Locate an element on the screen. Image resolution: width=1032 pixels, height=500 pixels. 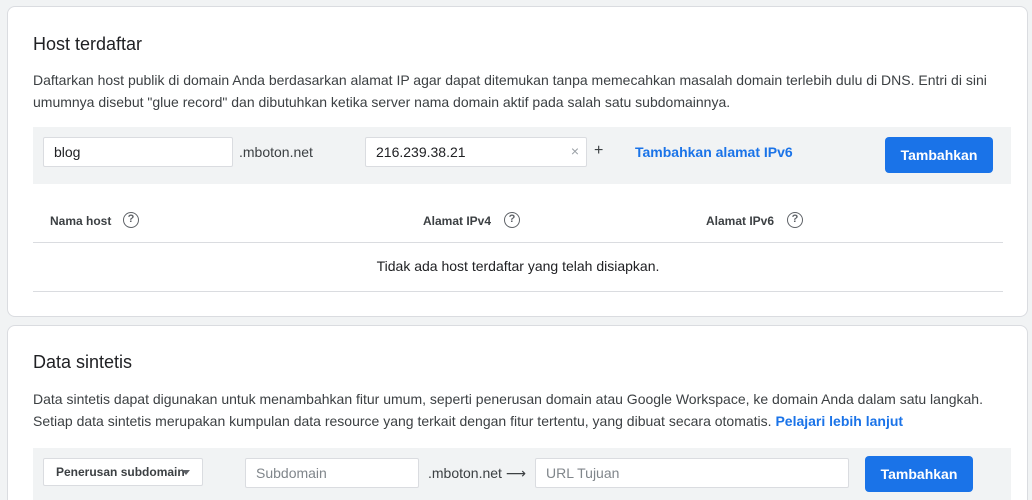
ipv4-field: × is located at coordinates (476, 152).